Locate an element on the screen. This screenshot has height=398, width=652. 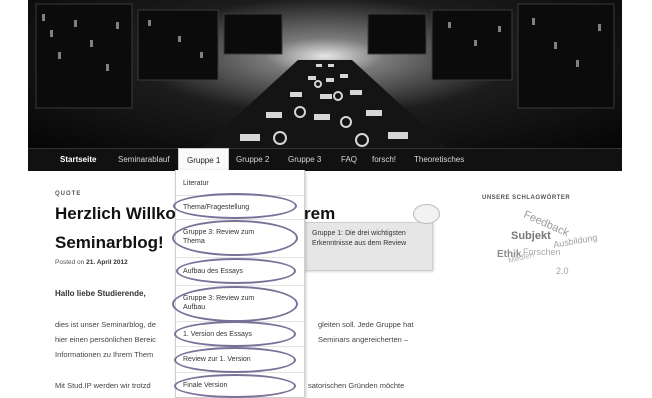
post-meta: Posted on 21. April 2012 is located at coordinates (91, 262).